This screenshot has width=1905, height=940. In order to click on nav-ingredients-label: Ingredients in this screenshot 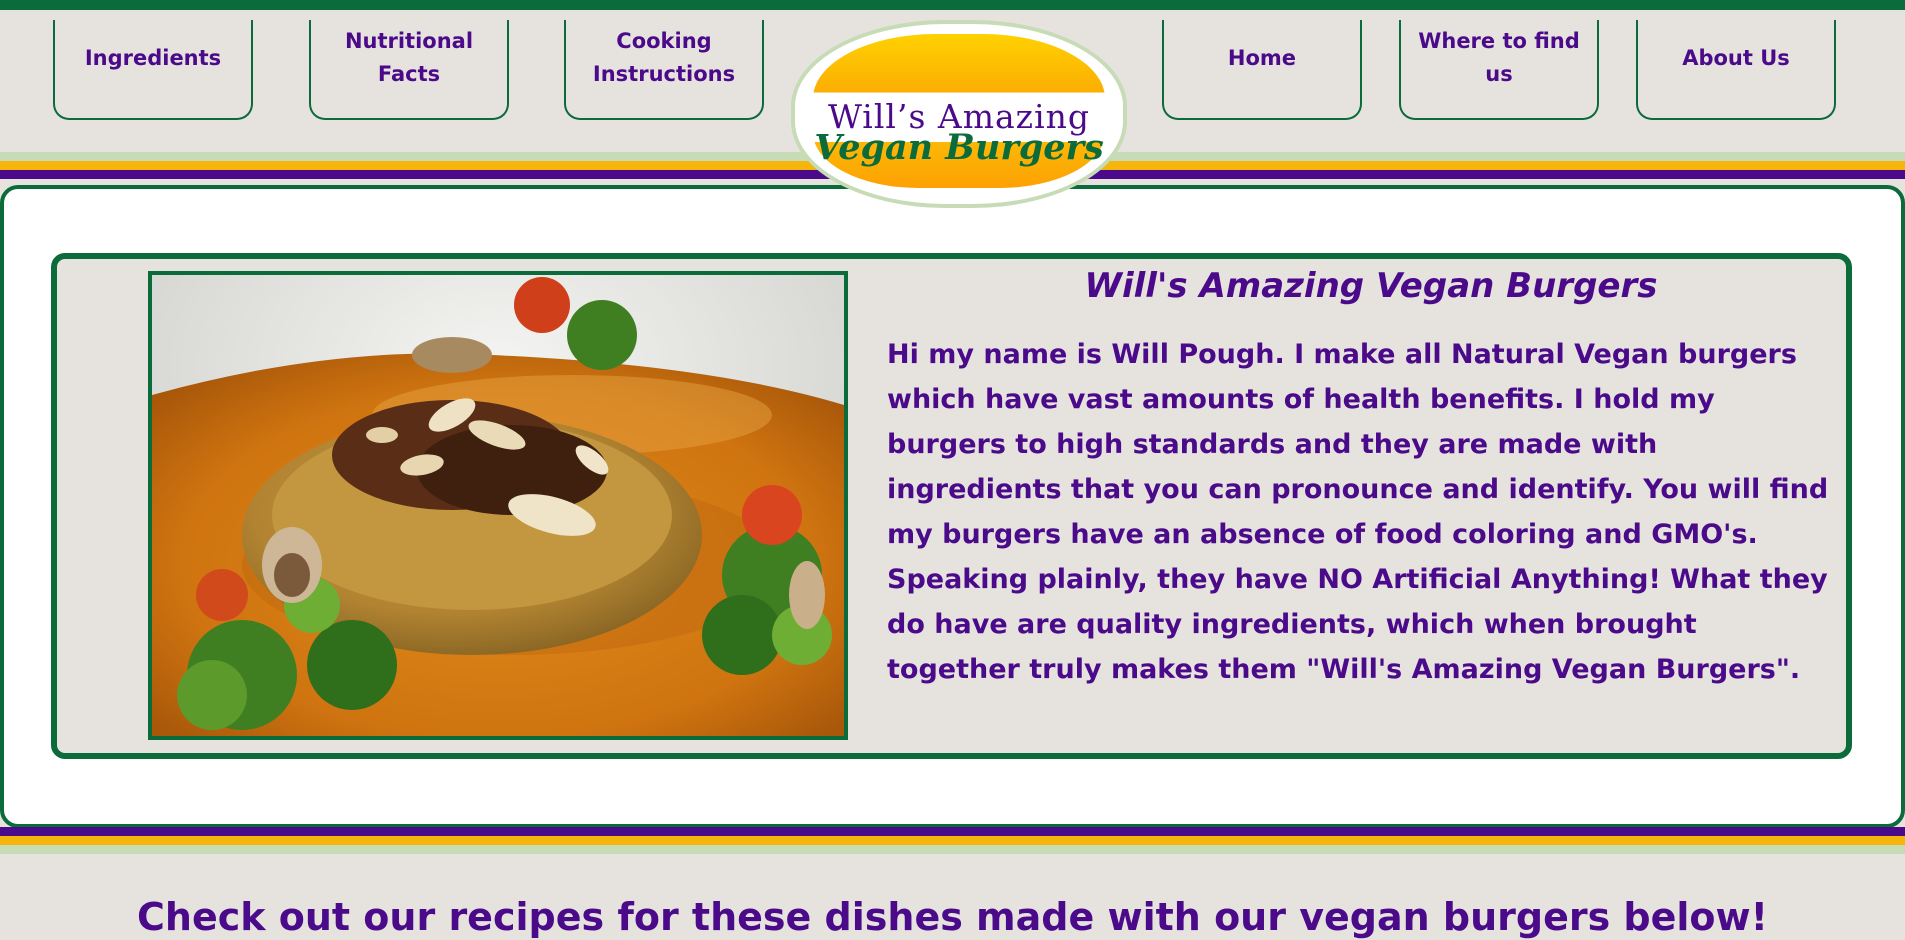, I will do `click(153, 57)`.